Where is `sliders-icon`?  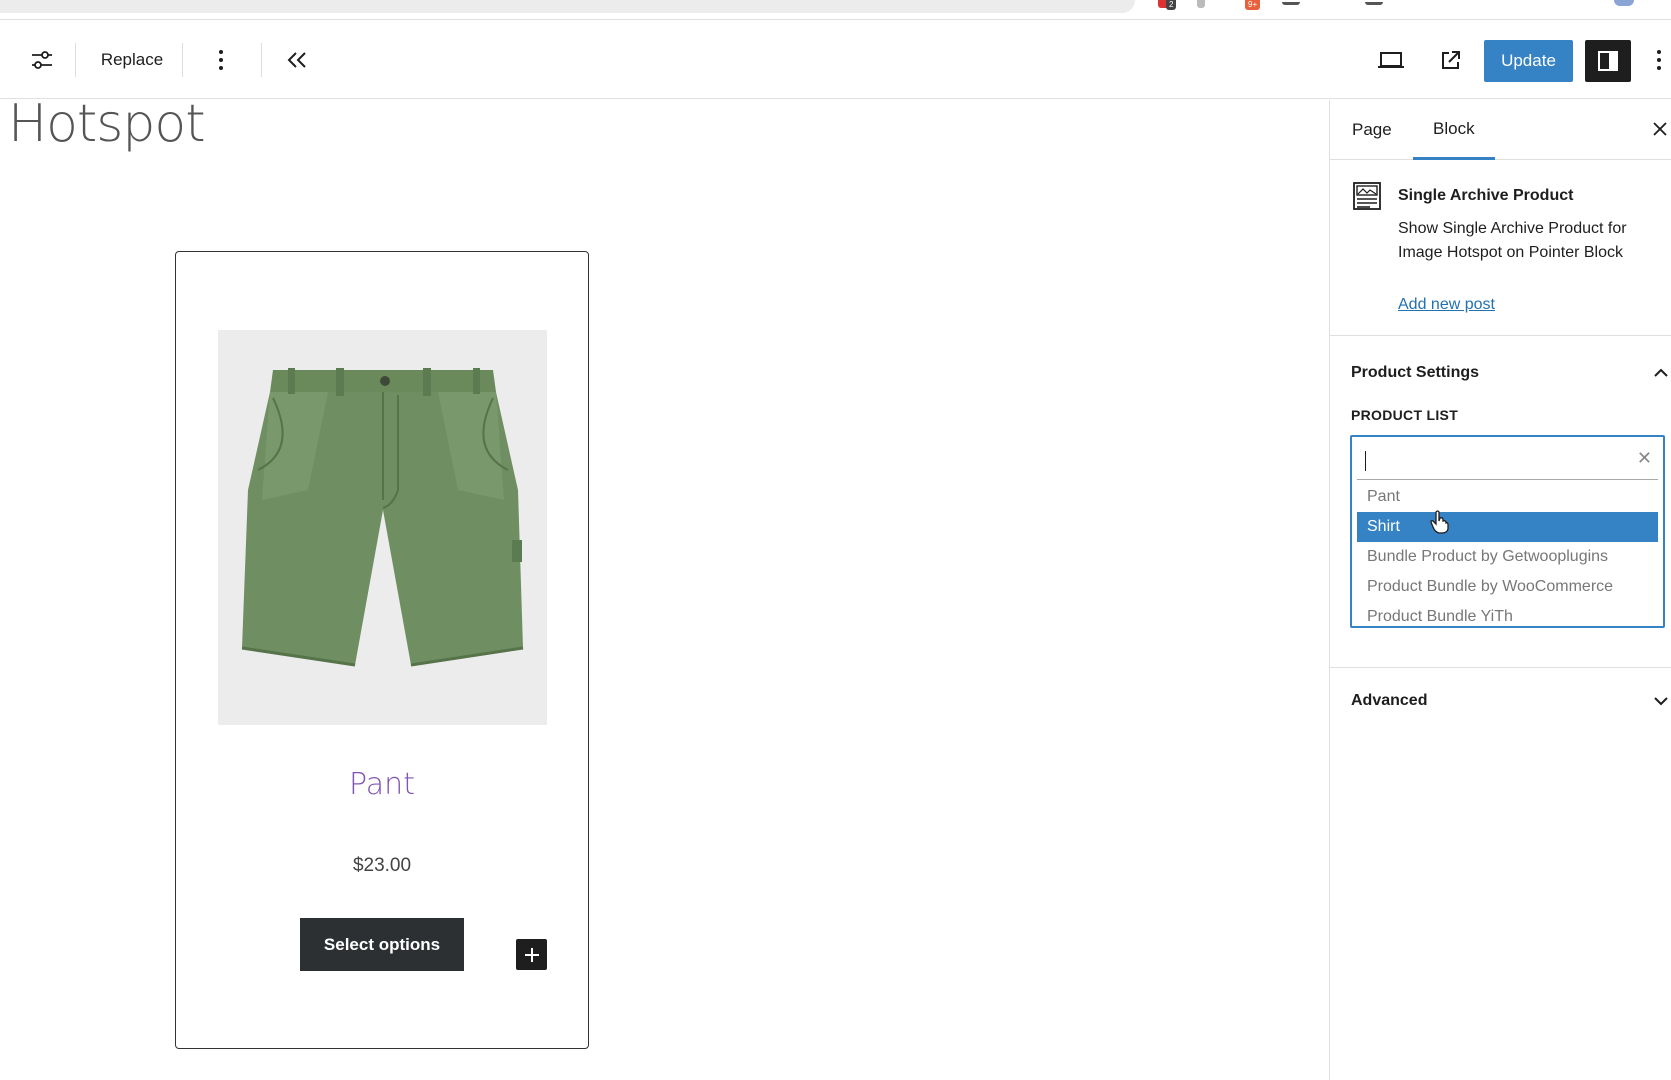 sliders-icon is located at coordinates (42, 59).